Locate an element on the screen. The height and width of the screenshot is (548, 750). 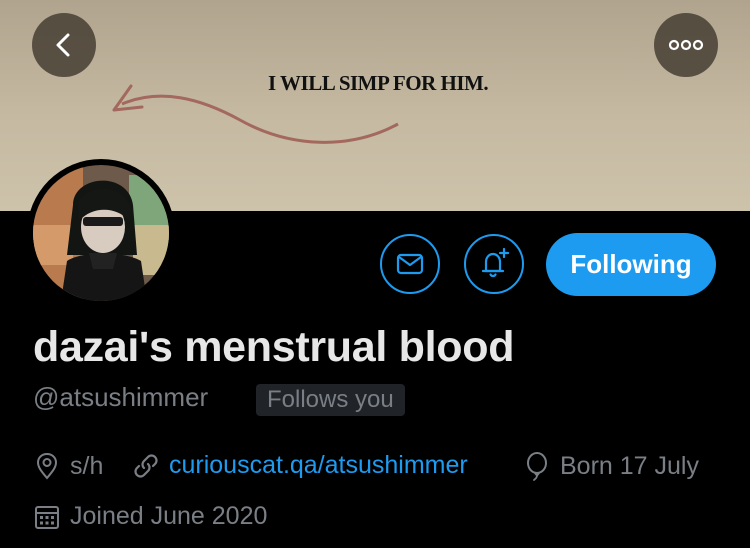
back-button is located at coordinates (64, 45).